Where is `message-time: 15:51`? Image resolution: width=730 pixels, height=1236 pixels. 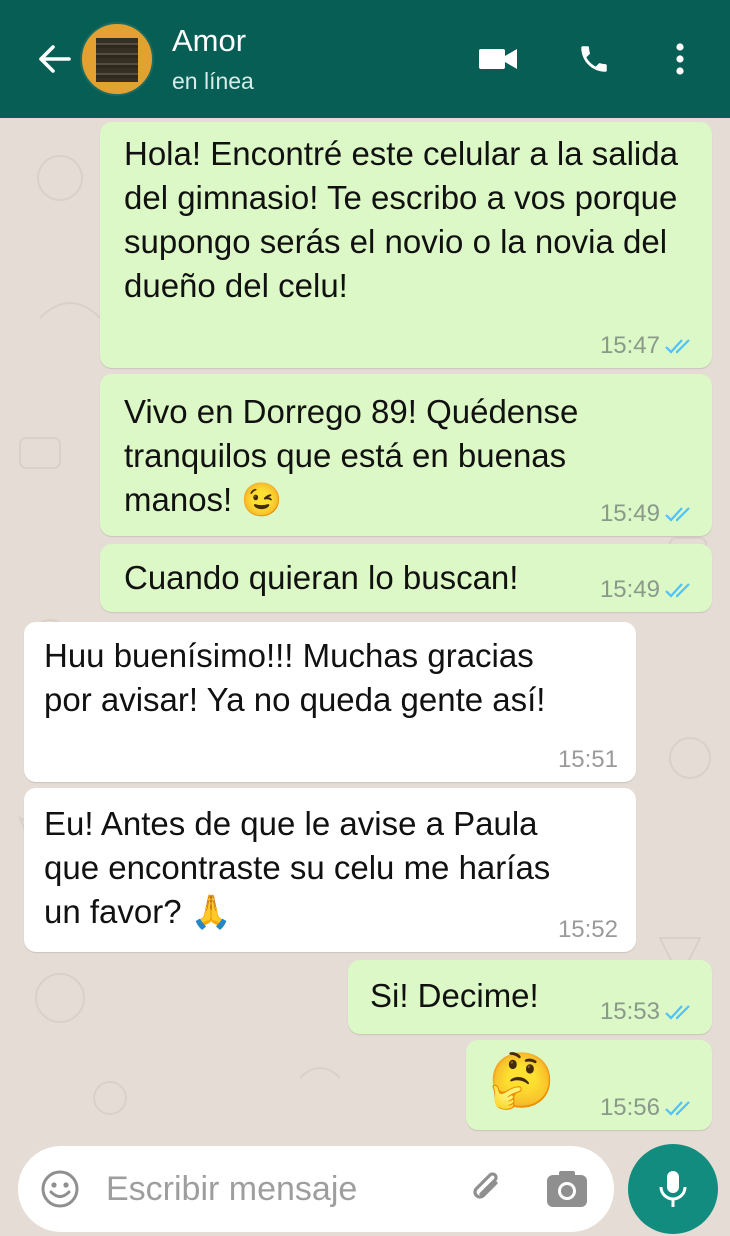 message-time: 15:51 is located at coordinates (587, 759).